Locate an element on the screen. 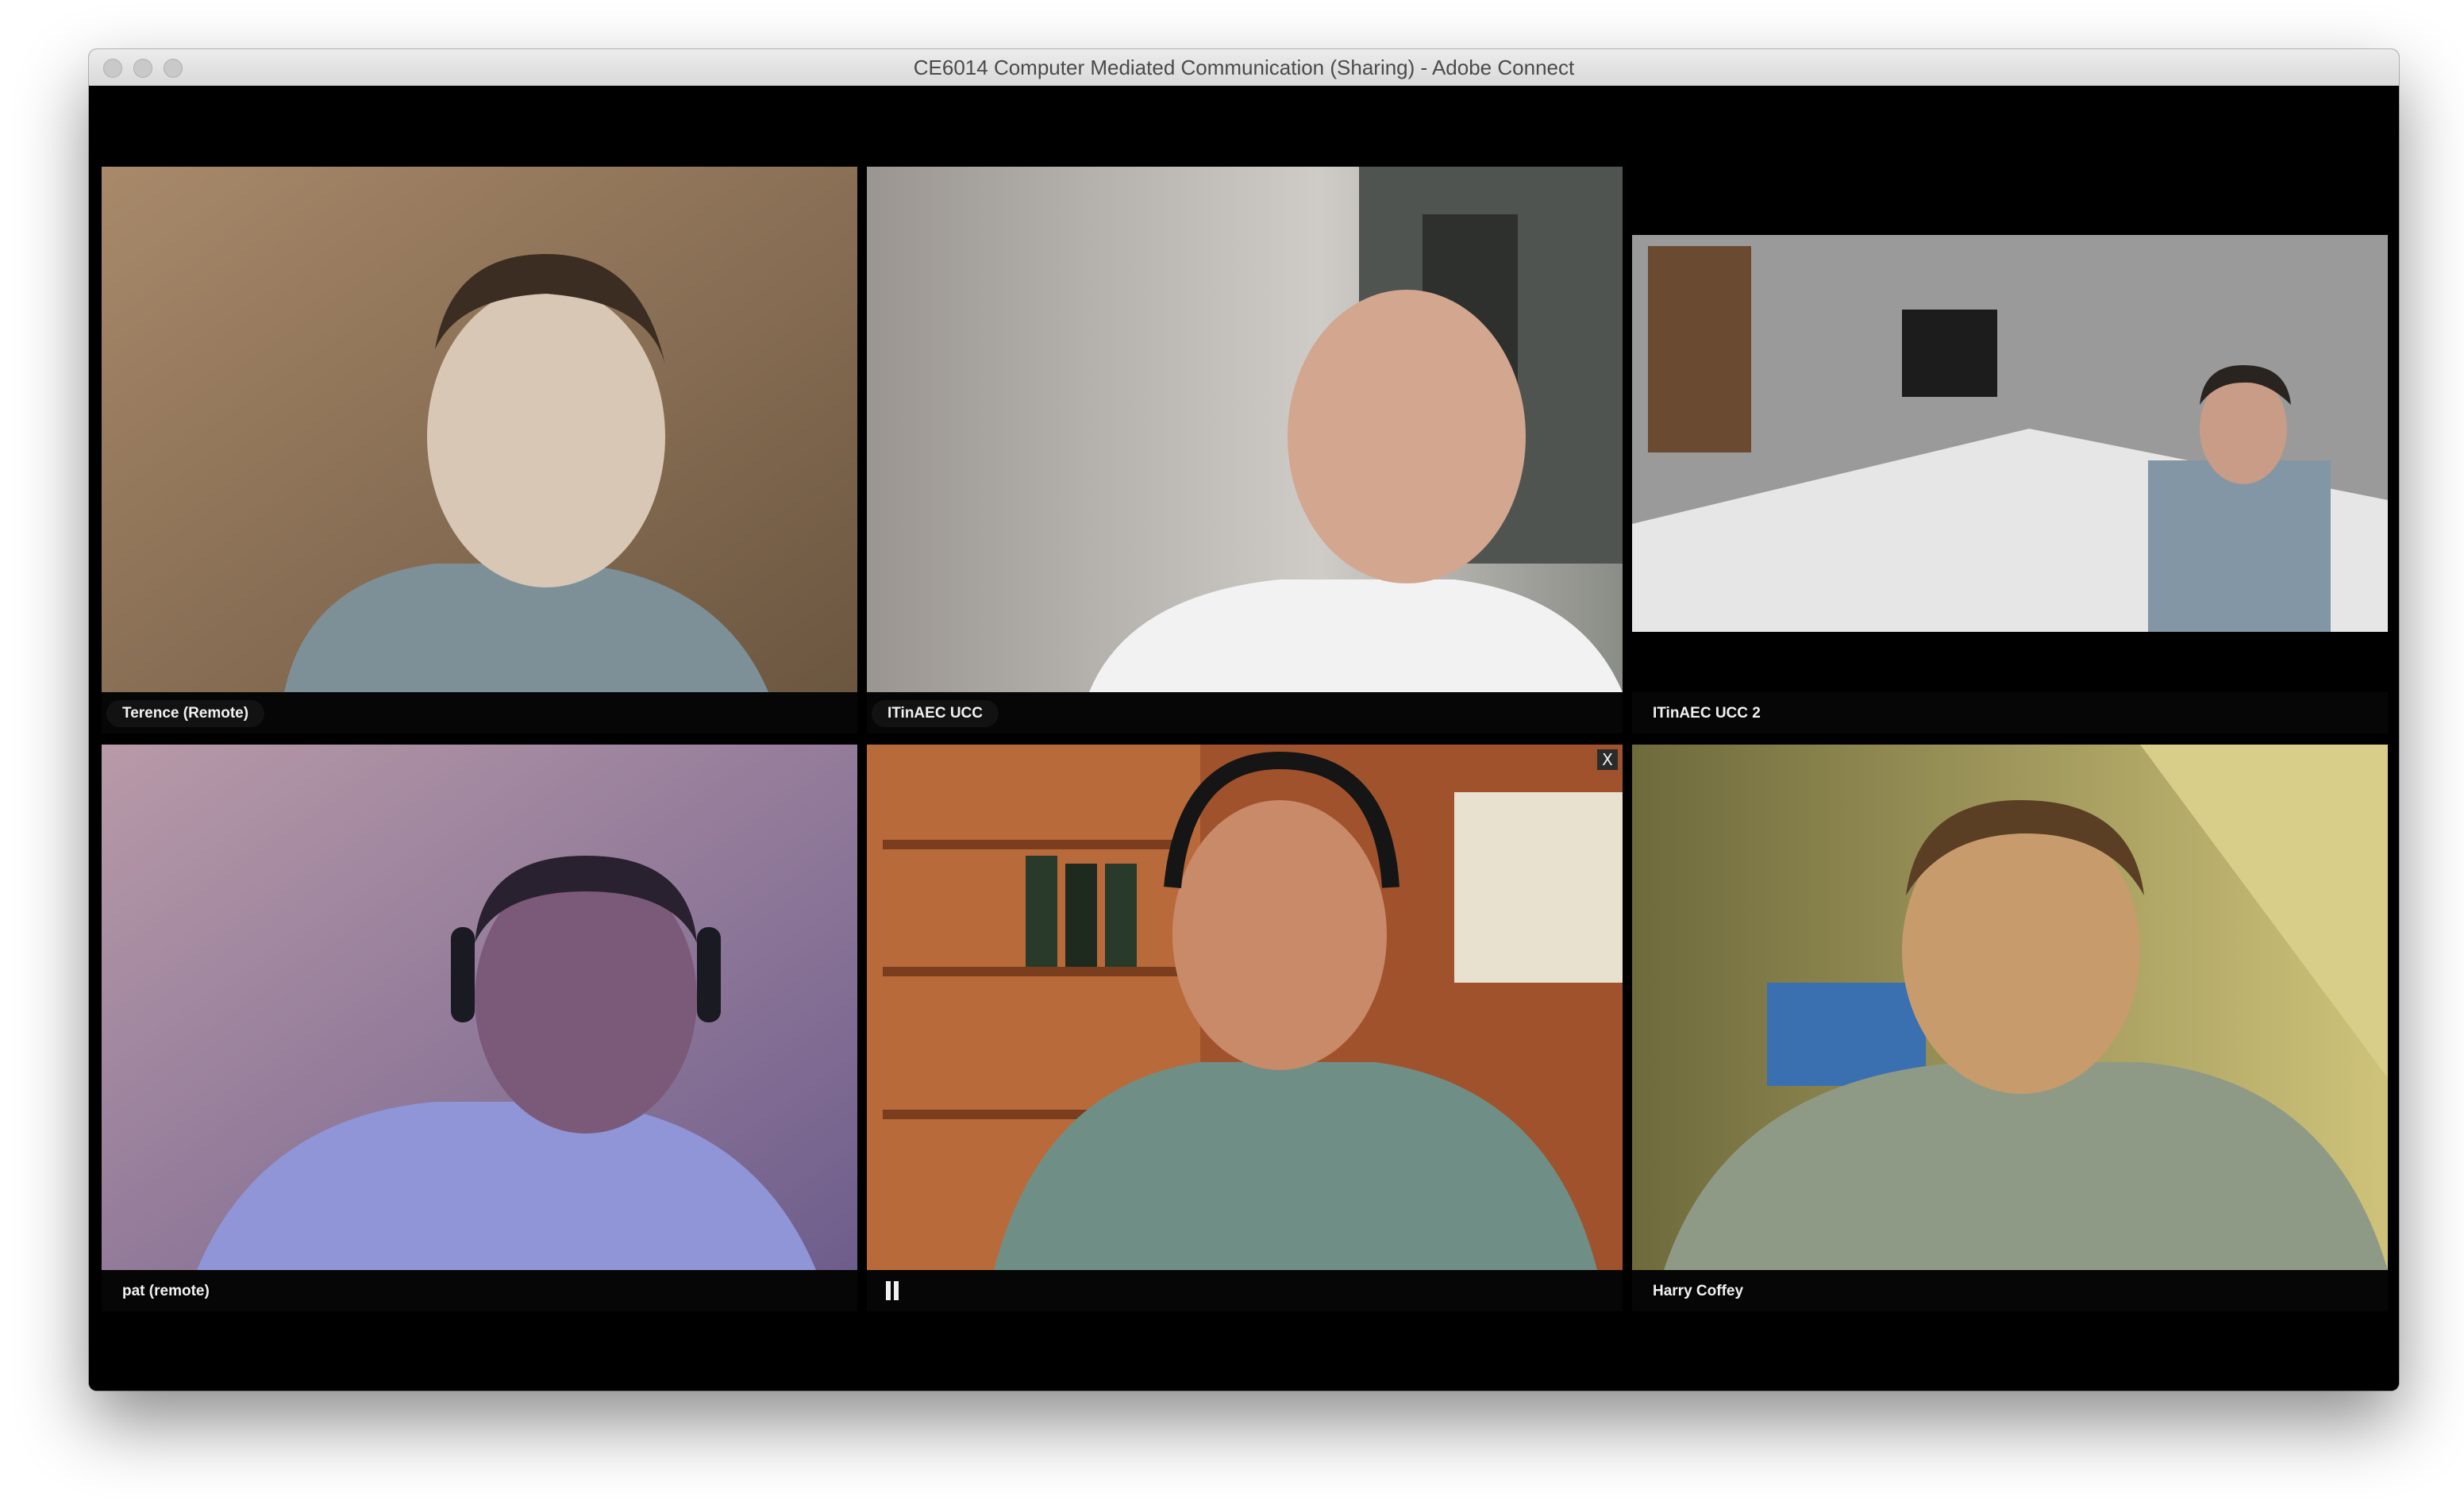  video-tile-pat: pat (remote) is located at coordinates (480, 1028).